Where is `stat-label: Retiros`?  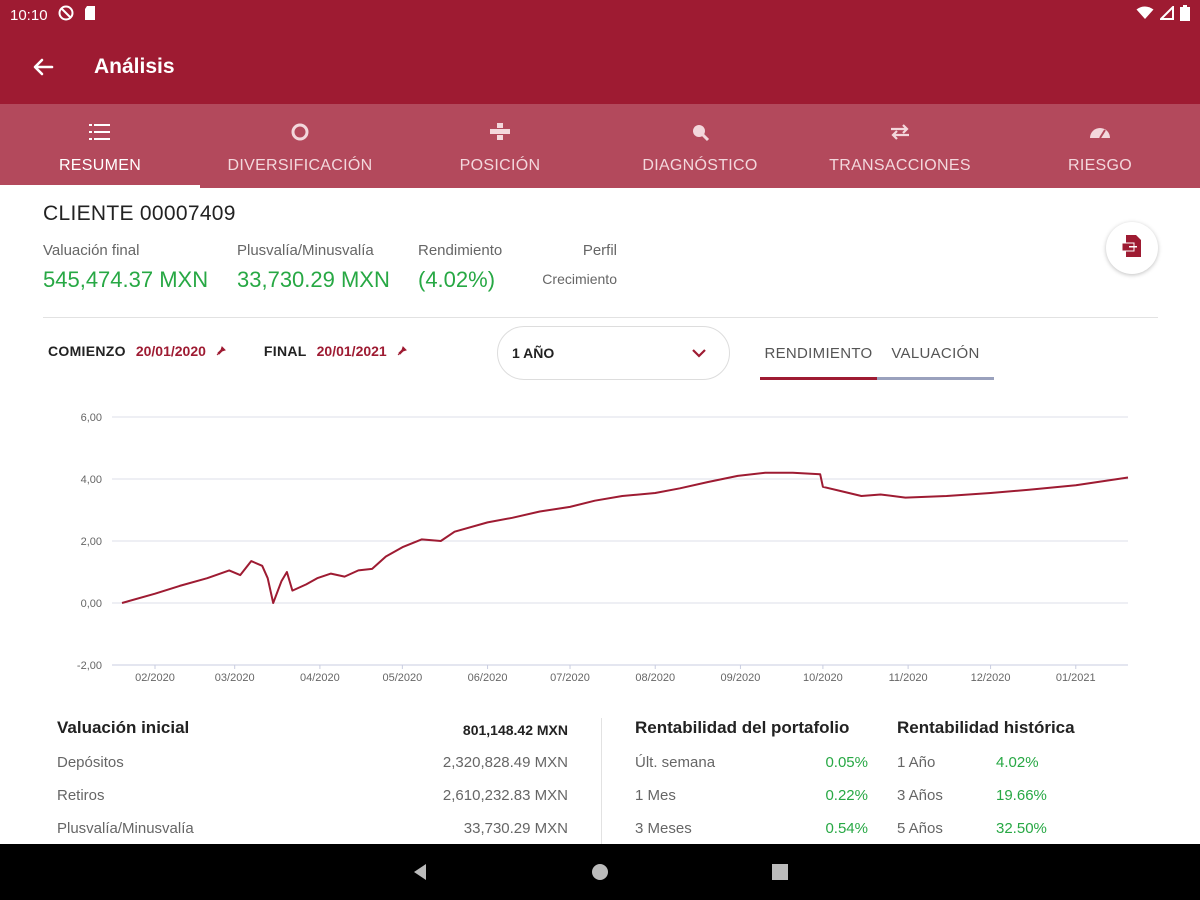
stat-label: Retiros is located at coordinates (81, 795).